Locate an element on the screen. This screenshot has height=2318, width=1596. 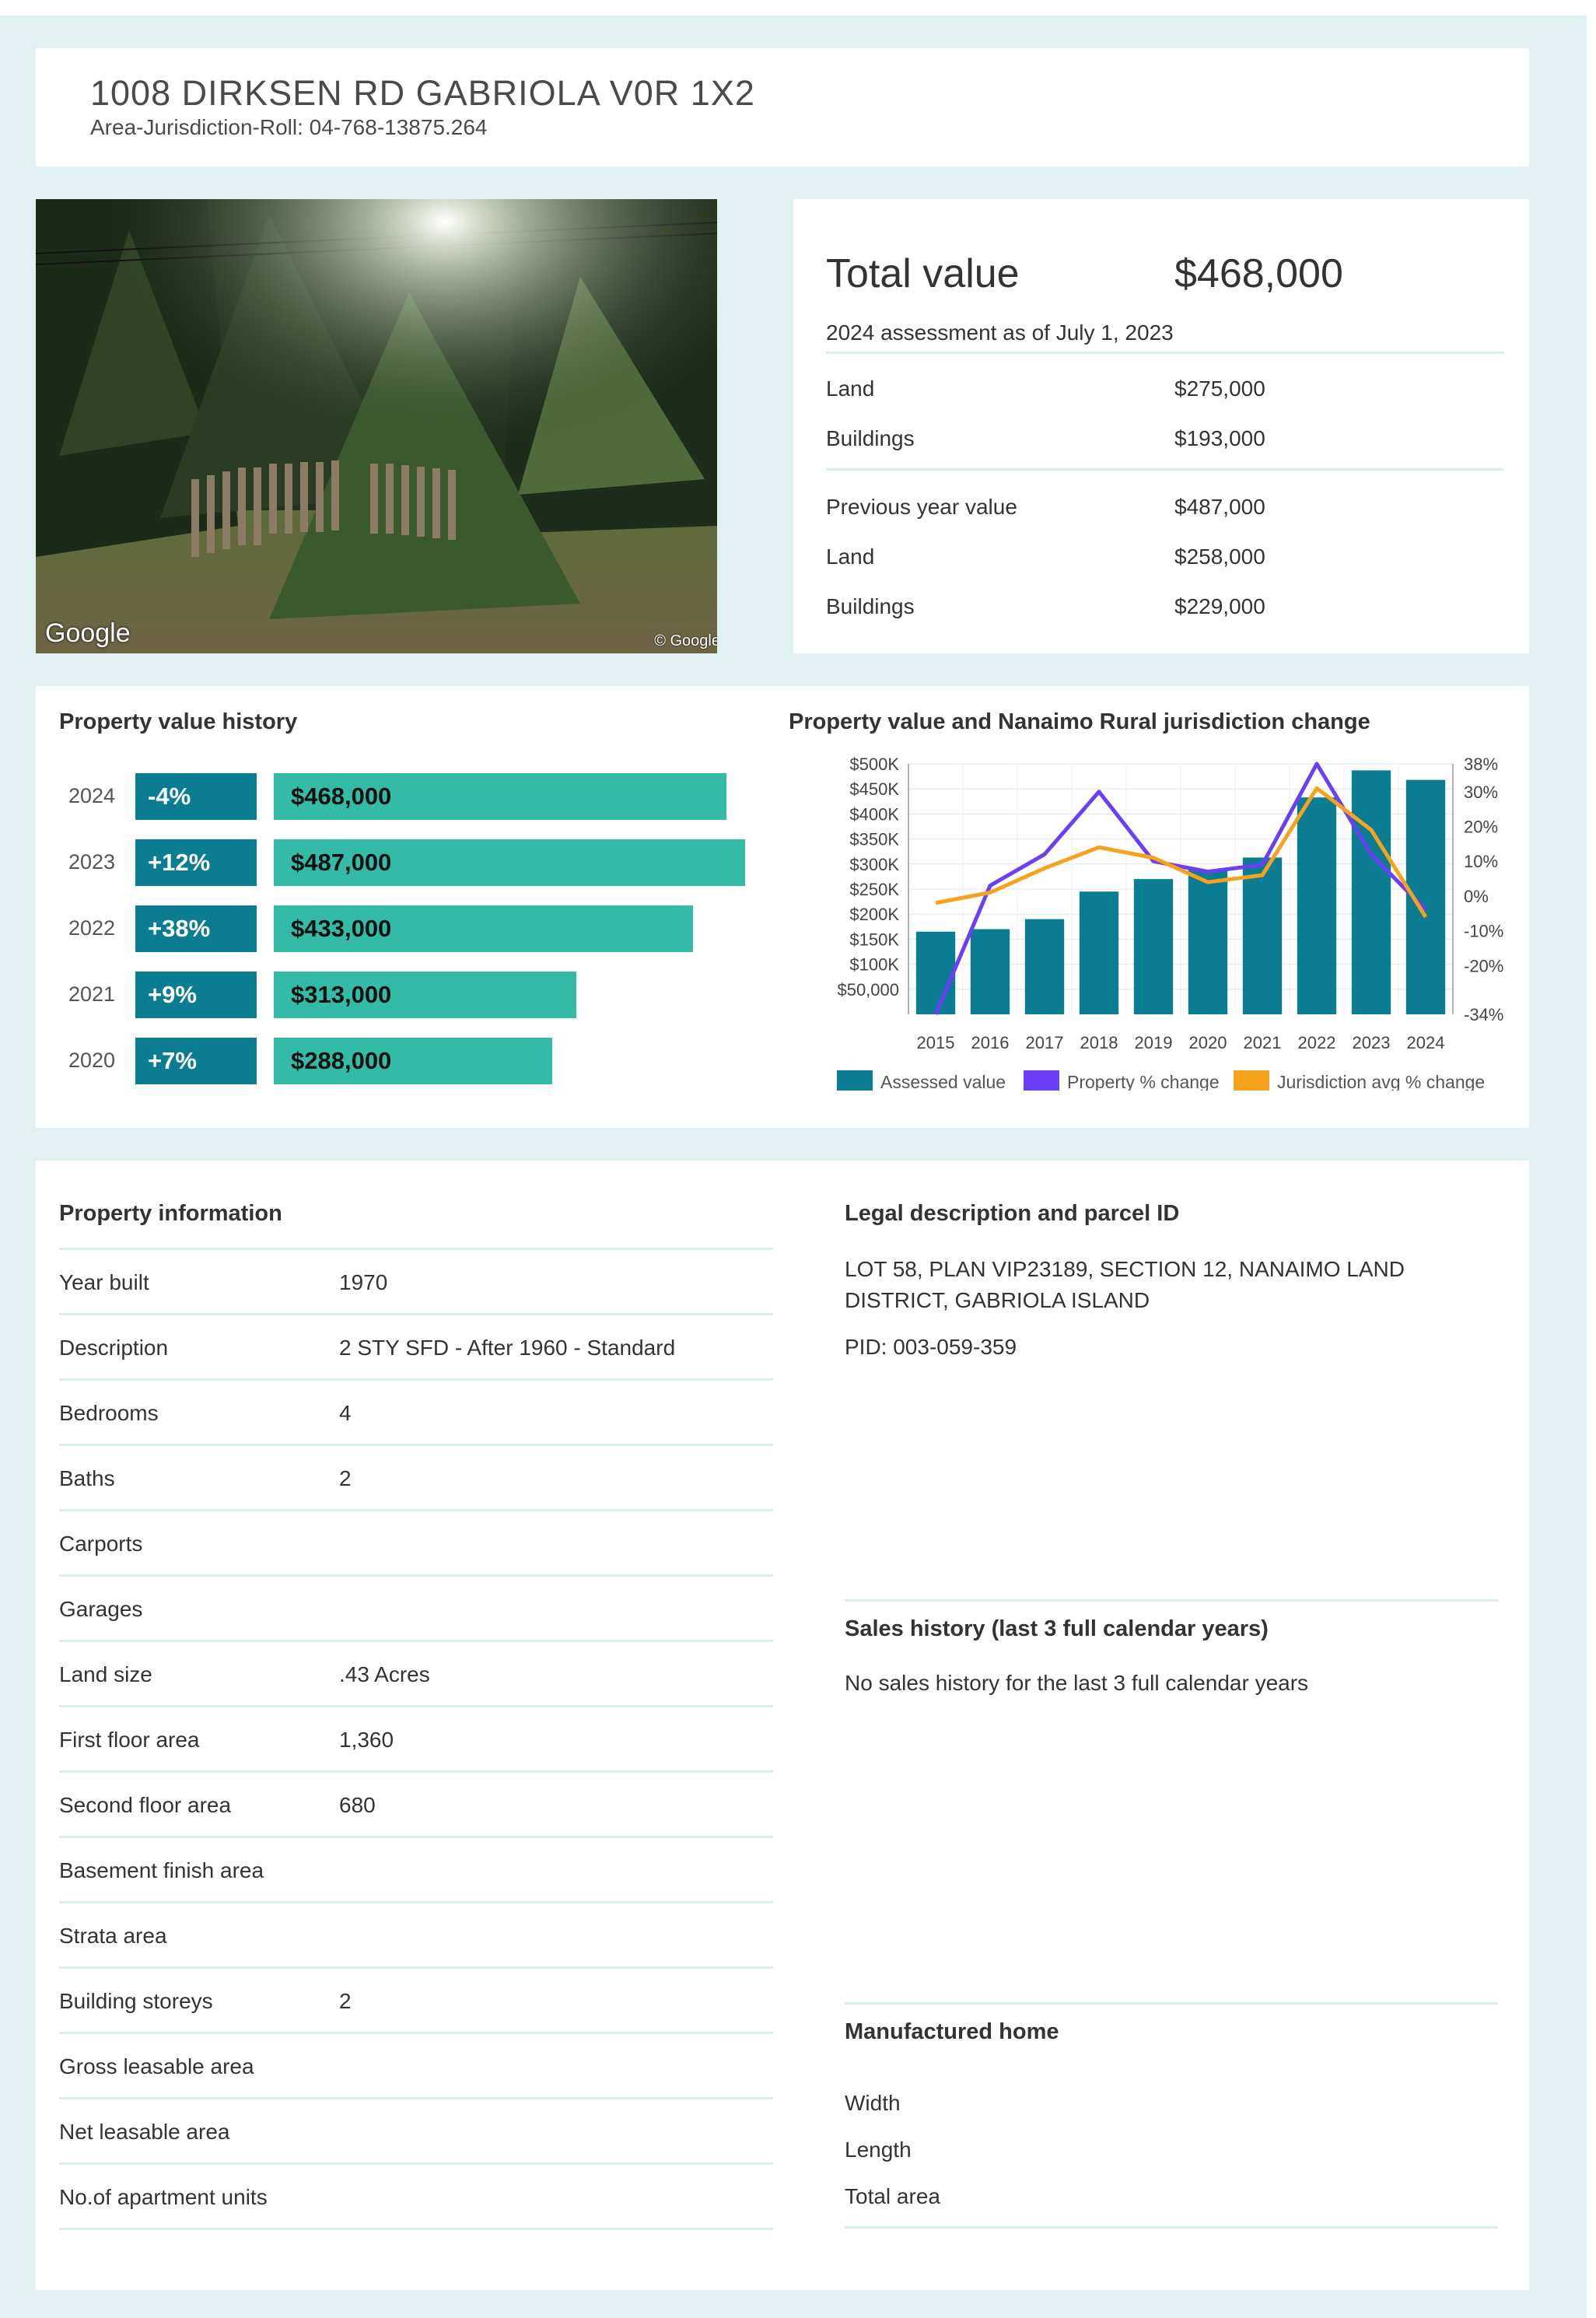
left-tick-label: $250K is located at coordinates (874, 890).